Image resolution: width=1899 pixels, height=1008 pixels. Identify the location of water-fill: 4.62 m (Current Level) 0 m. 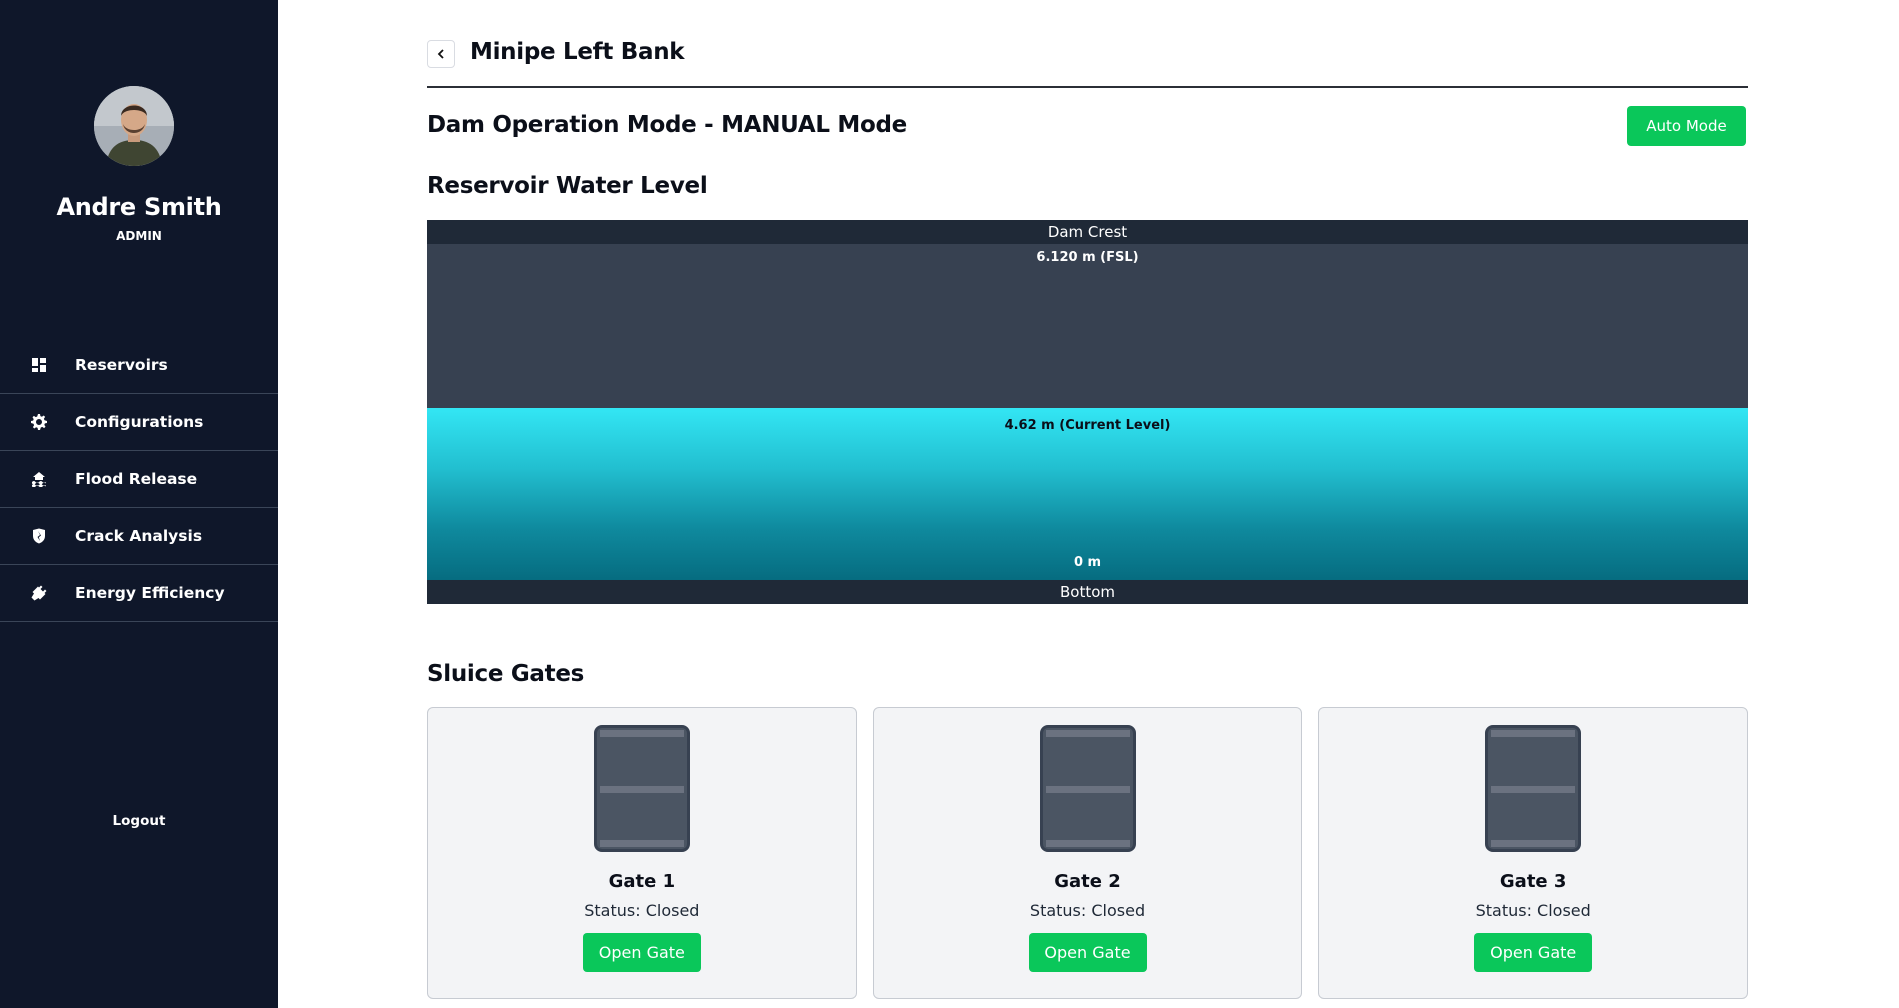
(1087, 494).